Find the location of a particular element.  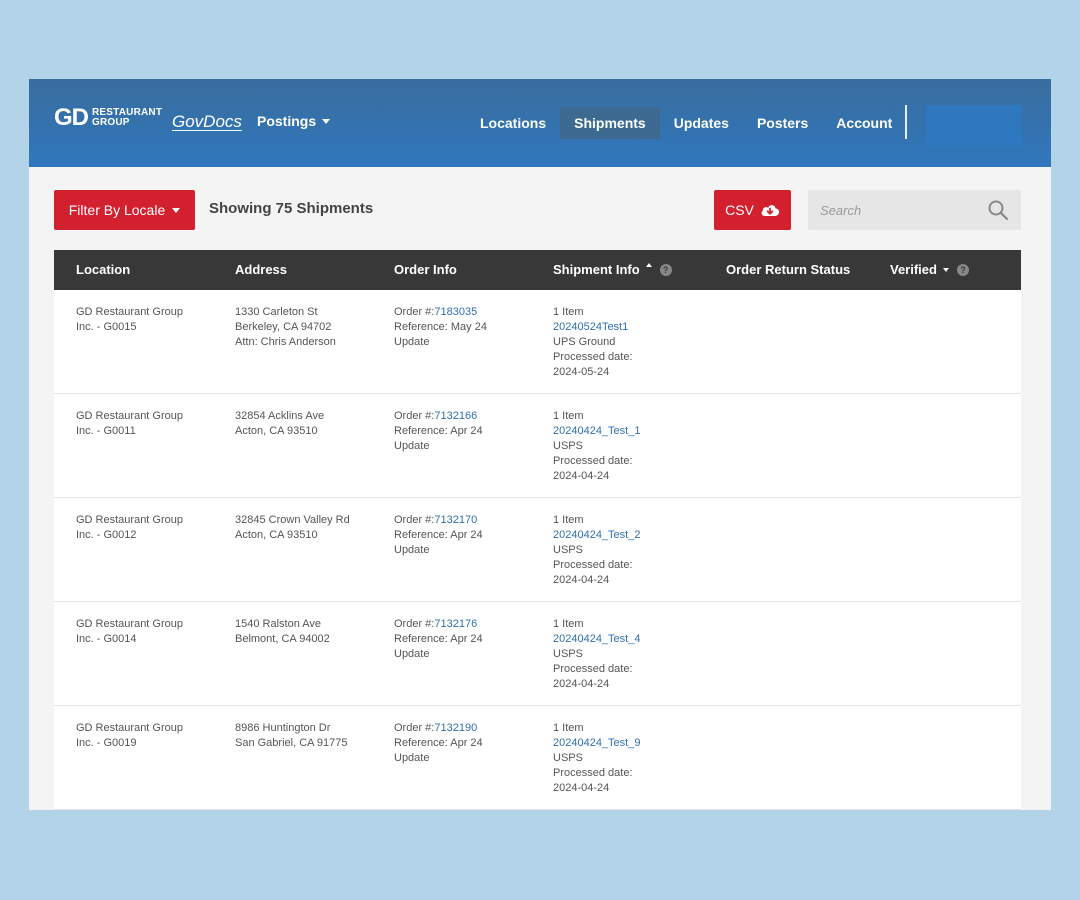

nav-item-posters: Posters is located at coordinates (782, 123).